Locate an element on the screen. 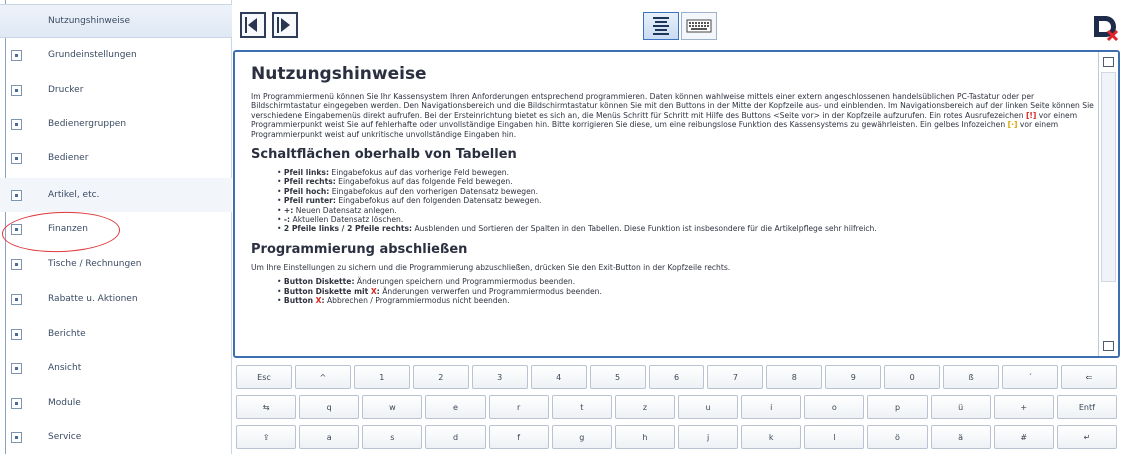 Image resolution: width=1133 pixels, height=454 pixels. sidebar-item: Bedienergruppen is located at coordinates (116, 124).